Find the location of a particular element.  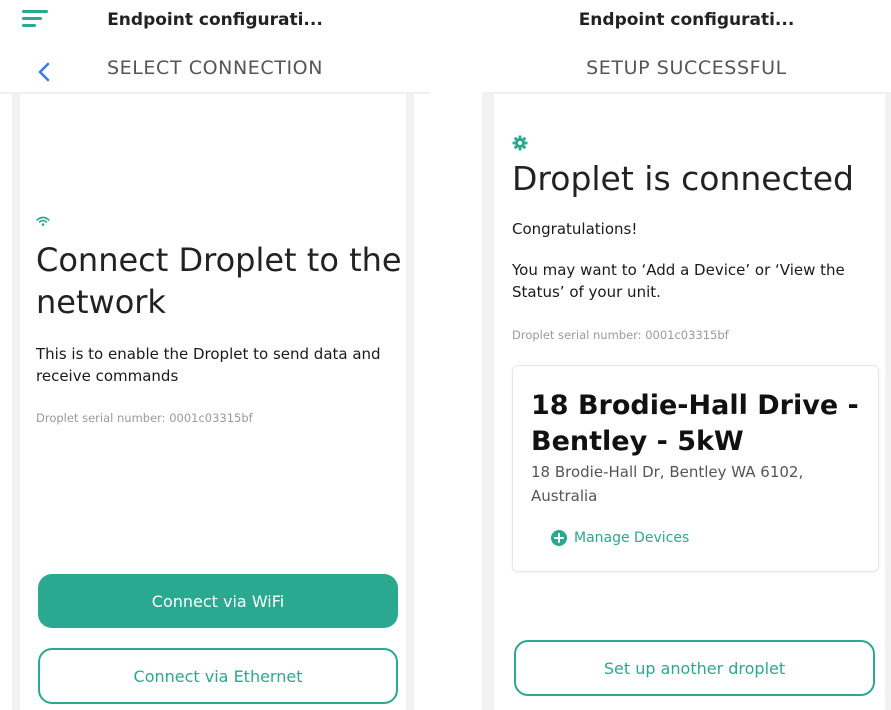

page-heading: Connect Droplet to the network is located at coordinates (219, 281).